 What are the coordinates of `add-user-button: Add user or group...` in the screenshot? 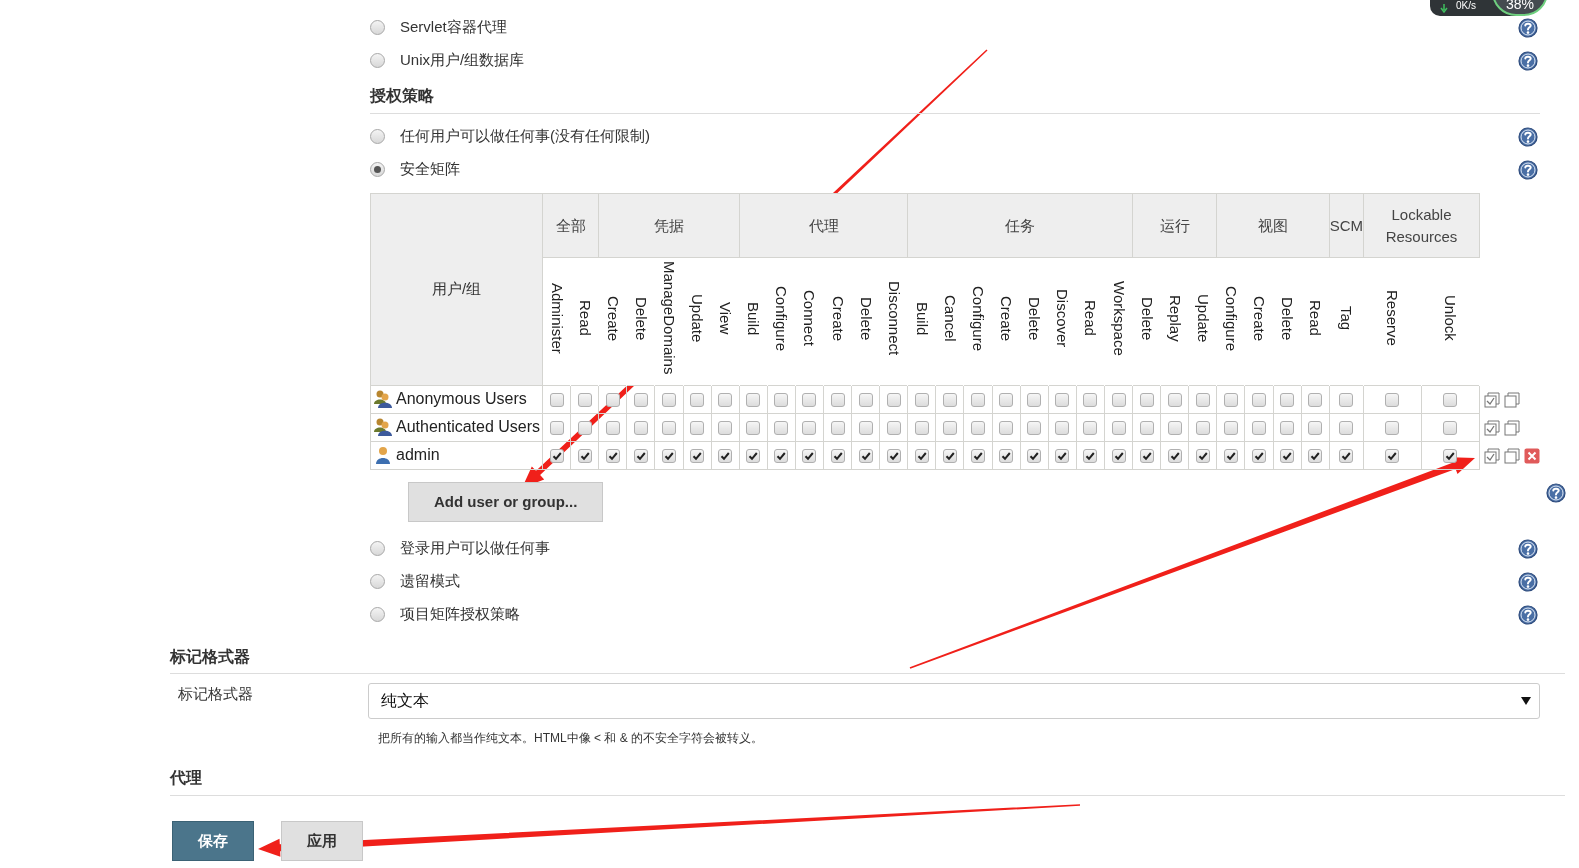 It's located at (506, 502).